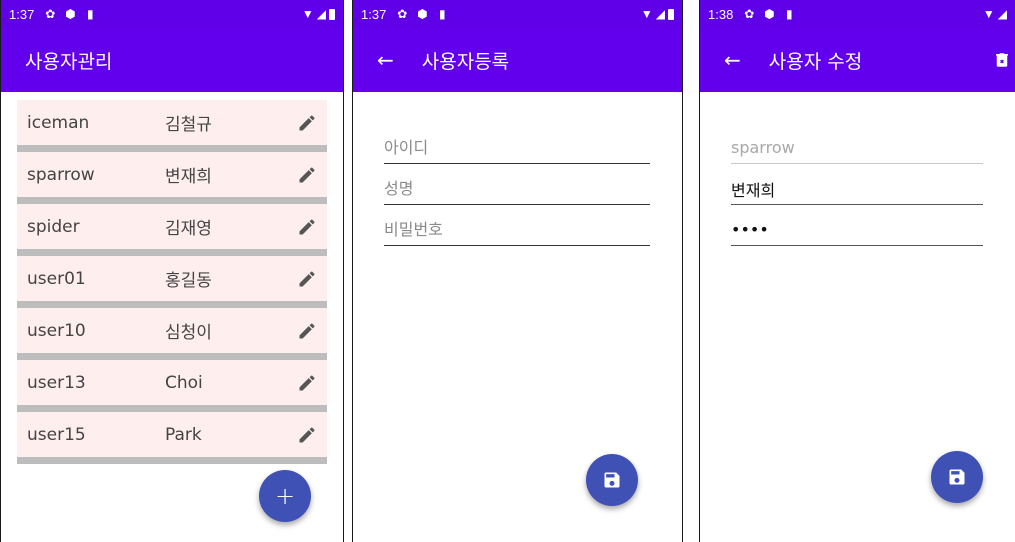 The image size is (1015, 542). I want to click on list-item: user10 심청이, so click(172, 334).